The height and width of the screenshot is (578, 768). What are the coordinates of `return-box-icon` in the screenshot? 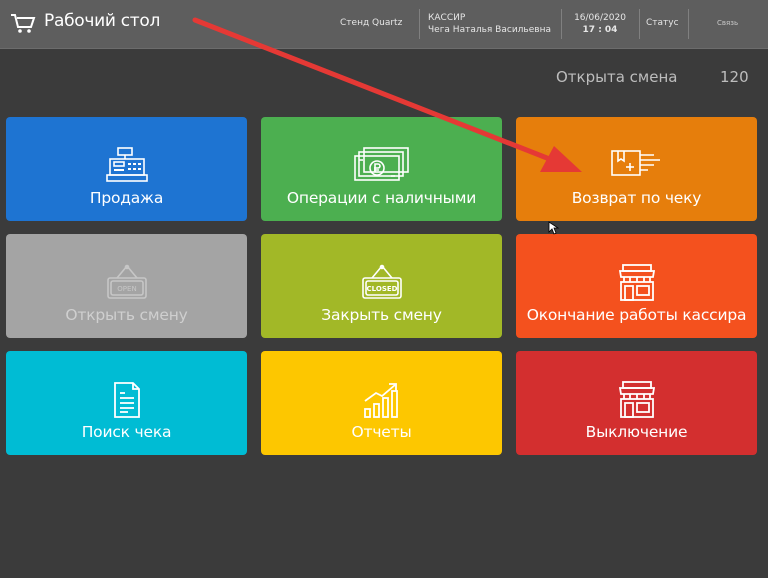 It's located at (635, 163).